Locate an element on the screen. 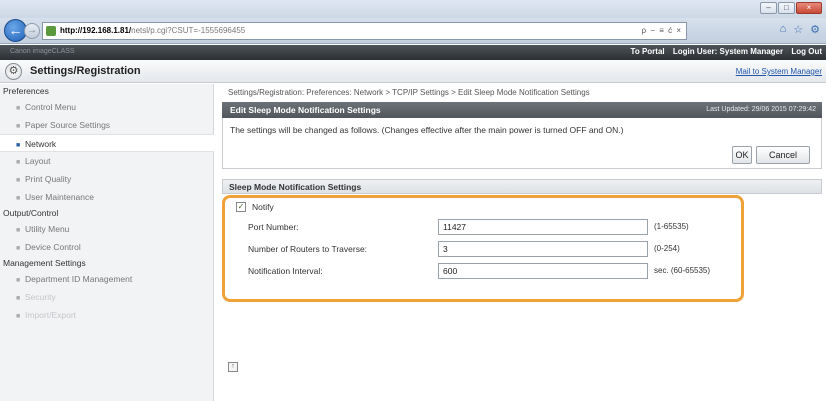  url-host: http://192.168.1.81/ is located at coordinates (96, 30).